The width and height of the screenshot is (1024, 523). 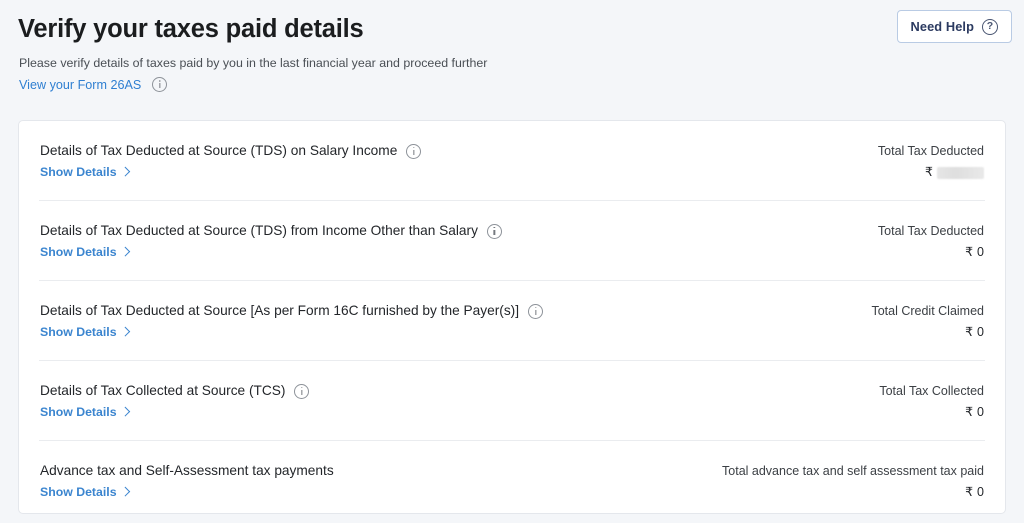 I want to click on need-help-button: Need Help ?, so click(x=954, y=26).